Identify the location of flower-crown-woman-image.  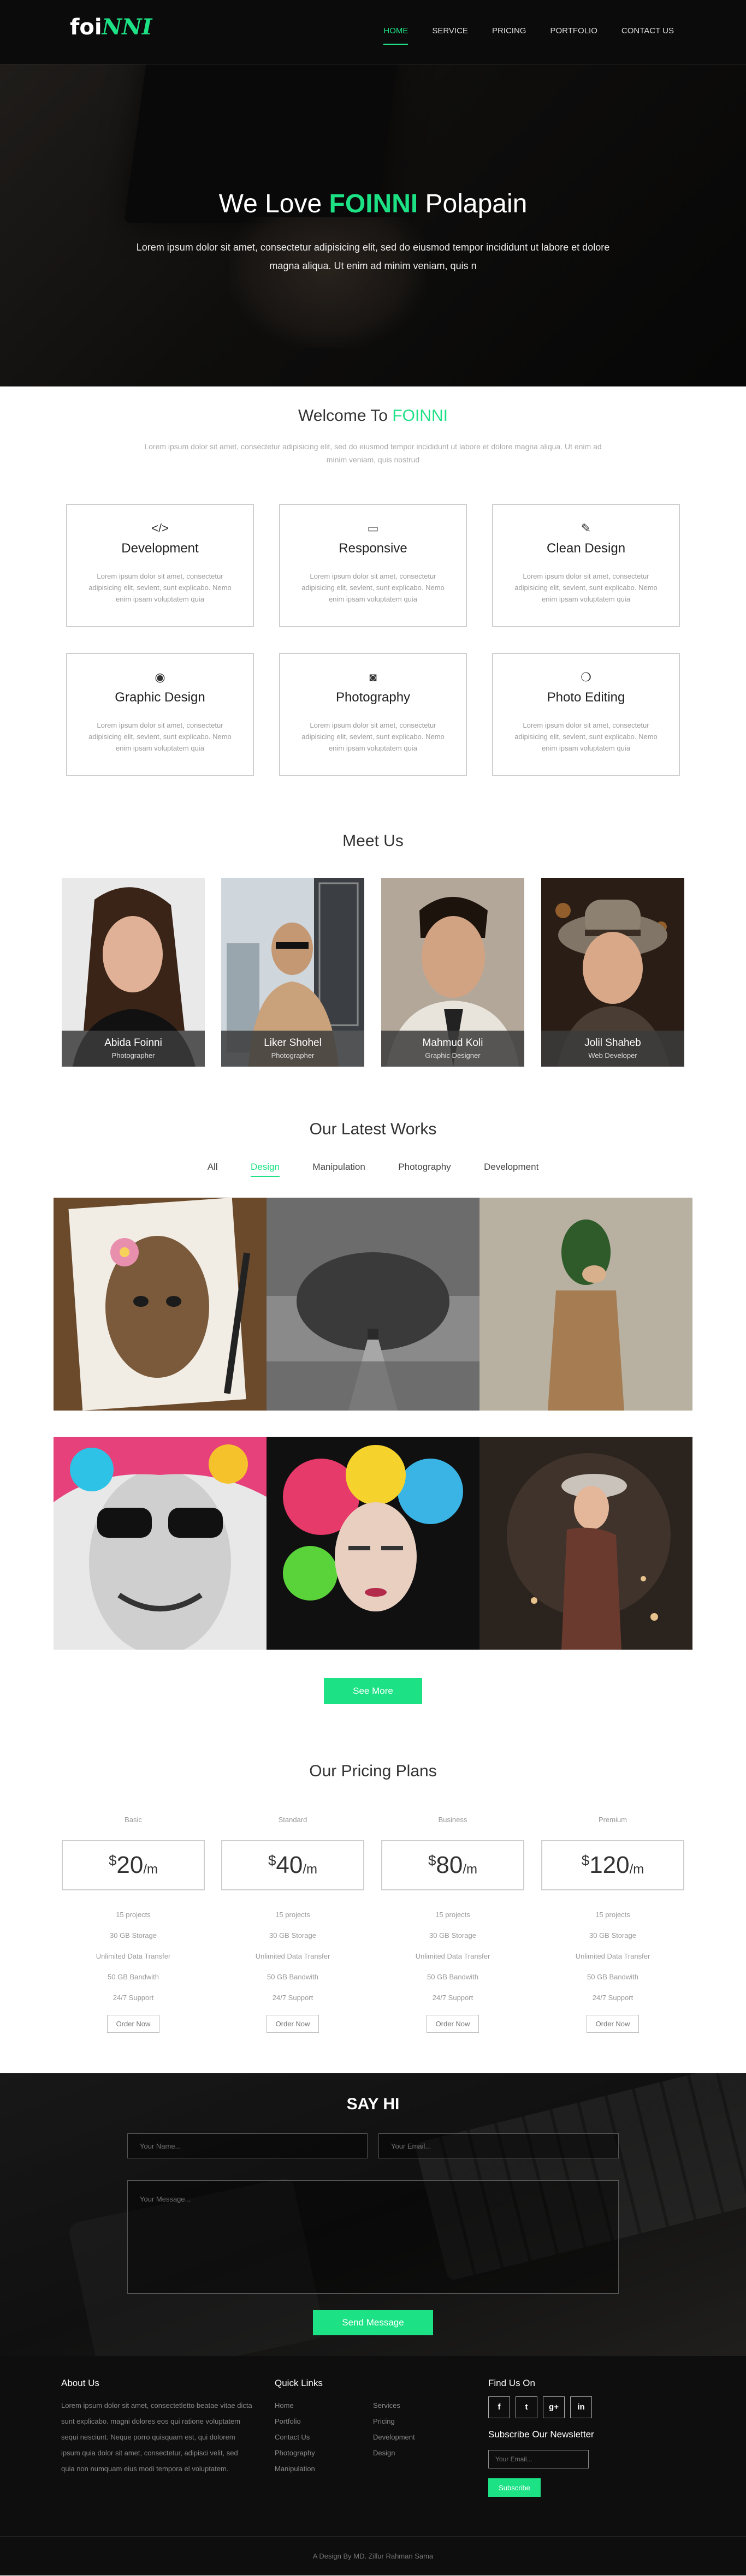
(373, 1543).